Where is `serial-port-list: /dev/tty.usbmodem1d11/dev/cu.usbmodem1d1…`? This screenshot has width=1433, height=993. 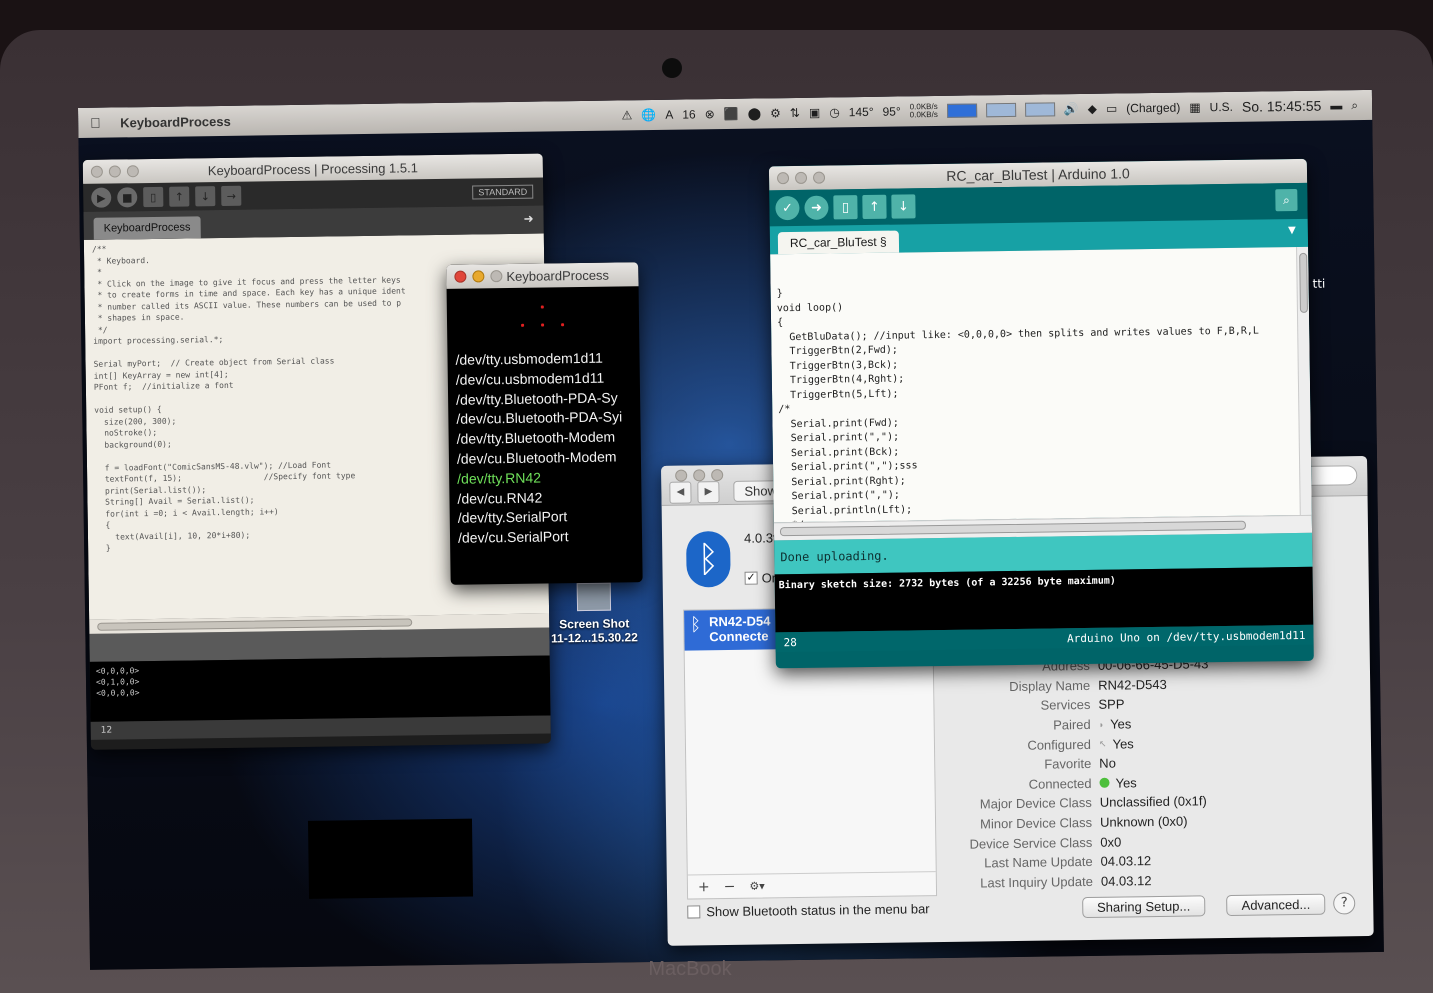 serial-port-list: /dev/tty.usbmodem1d11/dev/cu.usbmodem1d1… is located at coordinates (548, 448).